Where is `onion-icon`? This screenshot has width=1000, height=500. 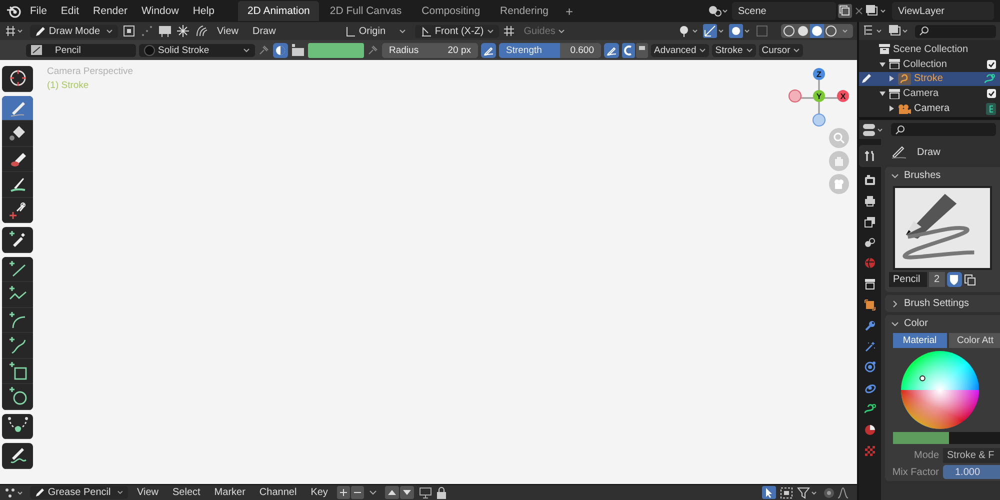
onion-icon is located at coordinates (201, 31).